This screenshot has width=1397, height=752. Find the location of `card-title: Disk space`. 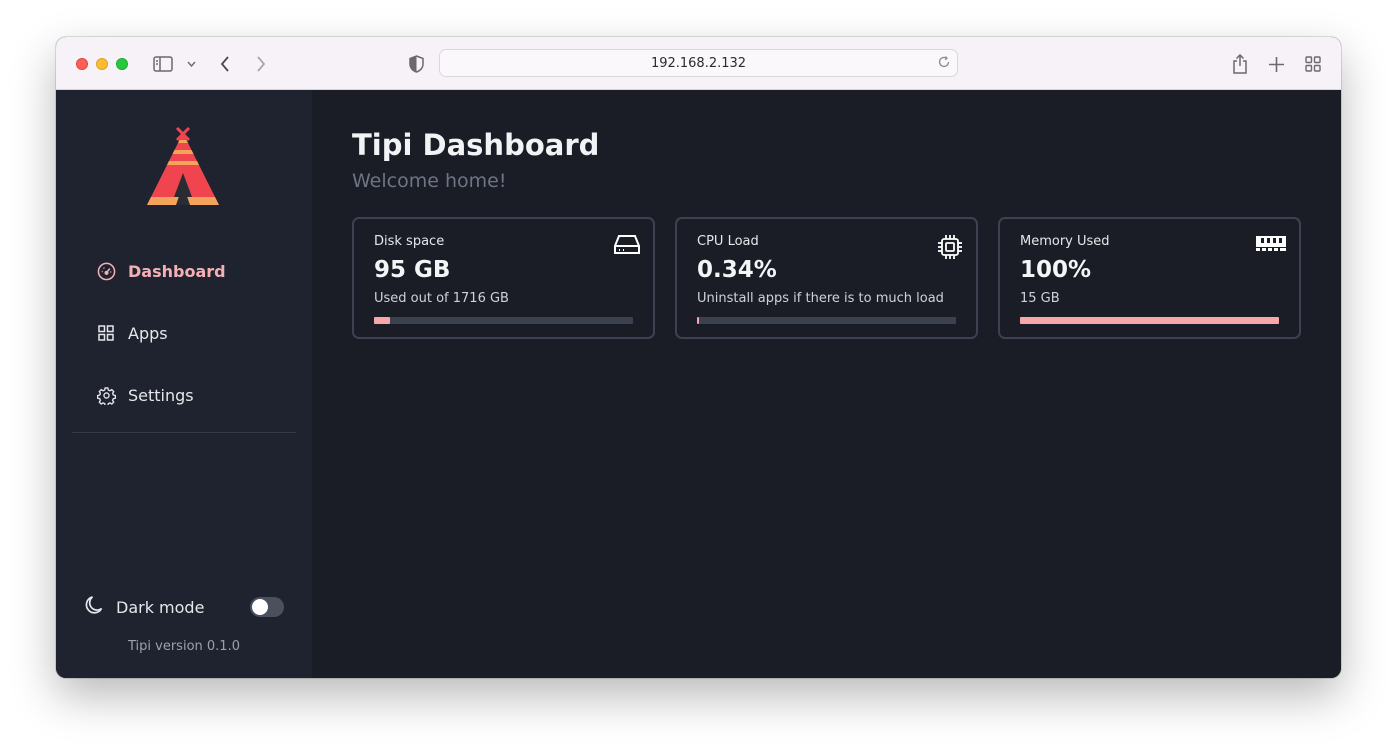

card-title: Disk space is located at coordinates (409, 241).